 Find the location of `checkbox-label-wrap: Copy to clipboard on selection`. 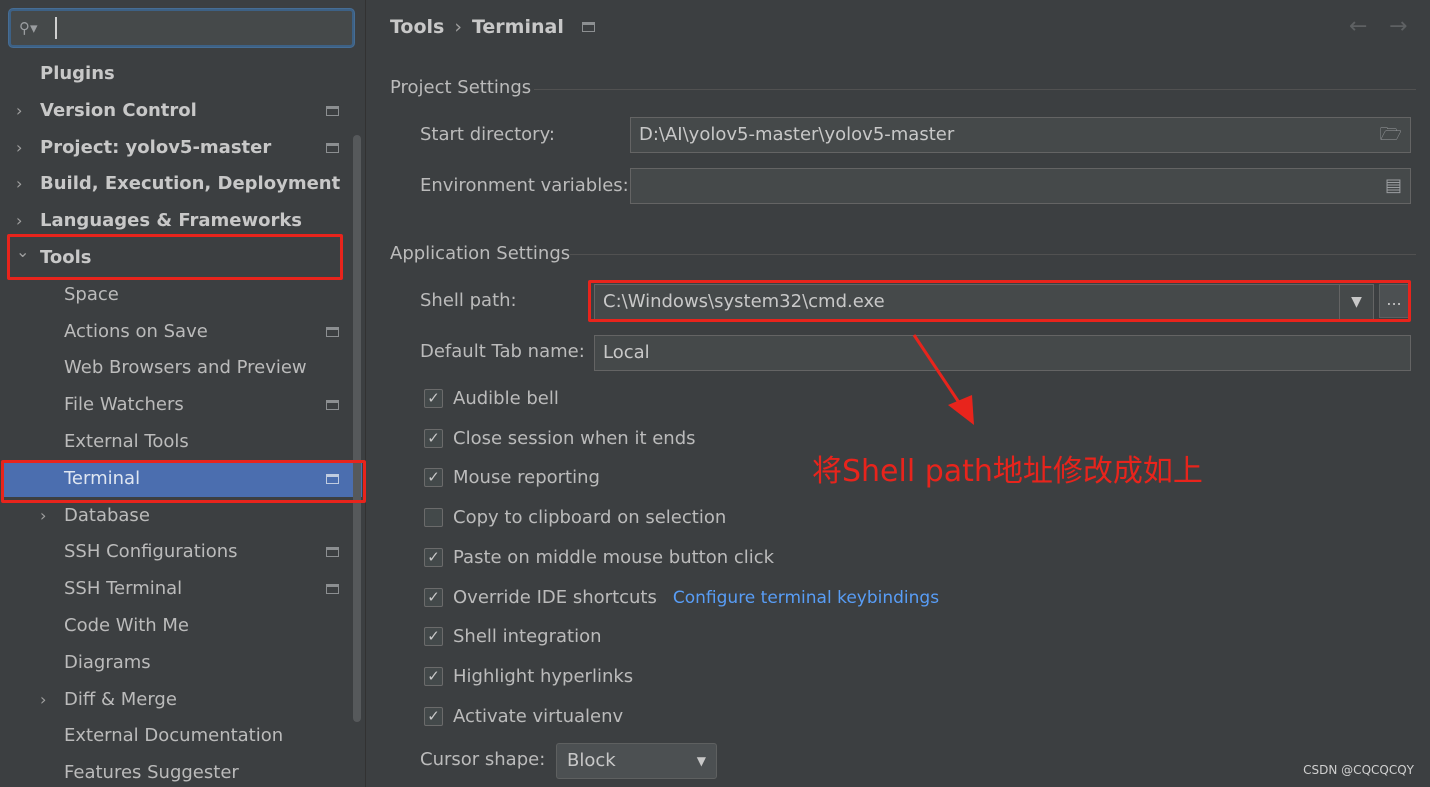

checkbox-label-wrap: Copy to clipboard on selection is located at coordinates (589, 518).